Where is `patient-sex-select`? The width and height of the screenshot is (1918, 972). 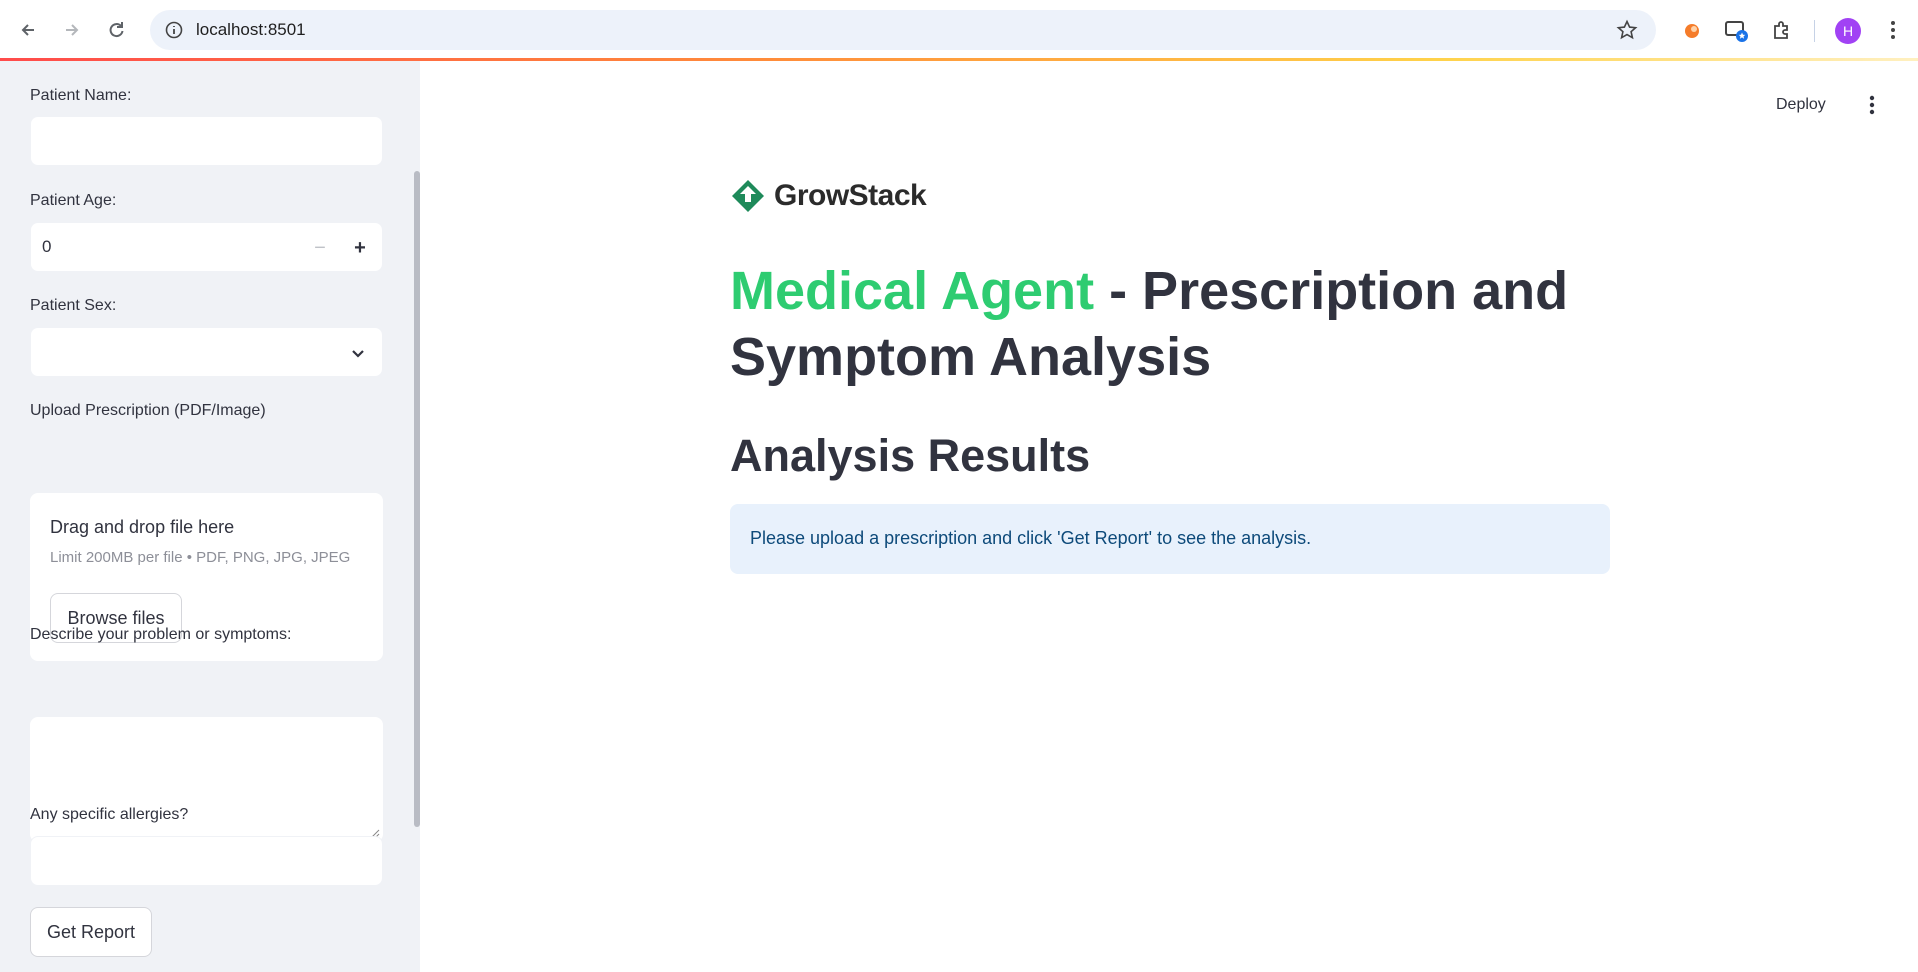 patient-sex-select is located at coordinates (206, 352).